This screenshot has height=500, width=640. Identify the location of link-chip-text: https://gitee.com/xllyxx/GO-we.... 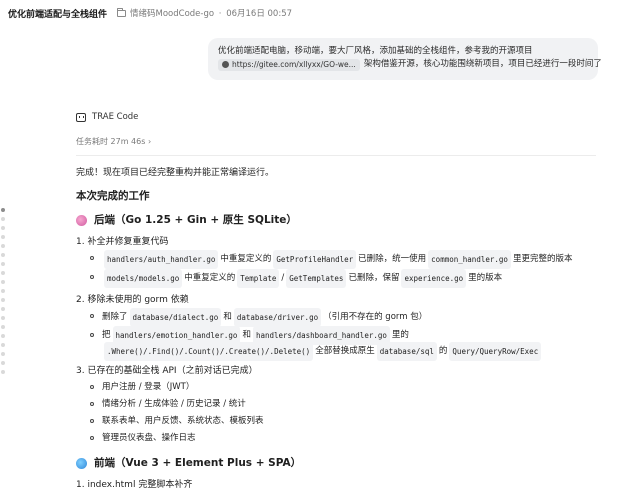
(294, 64).